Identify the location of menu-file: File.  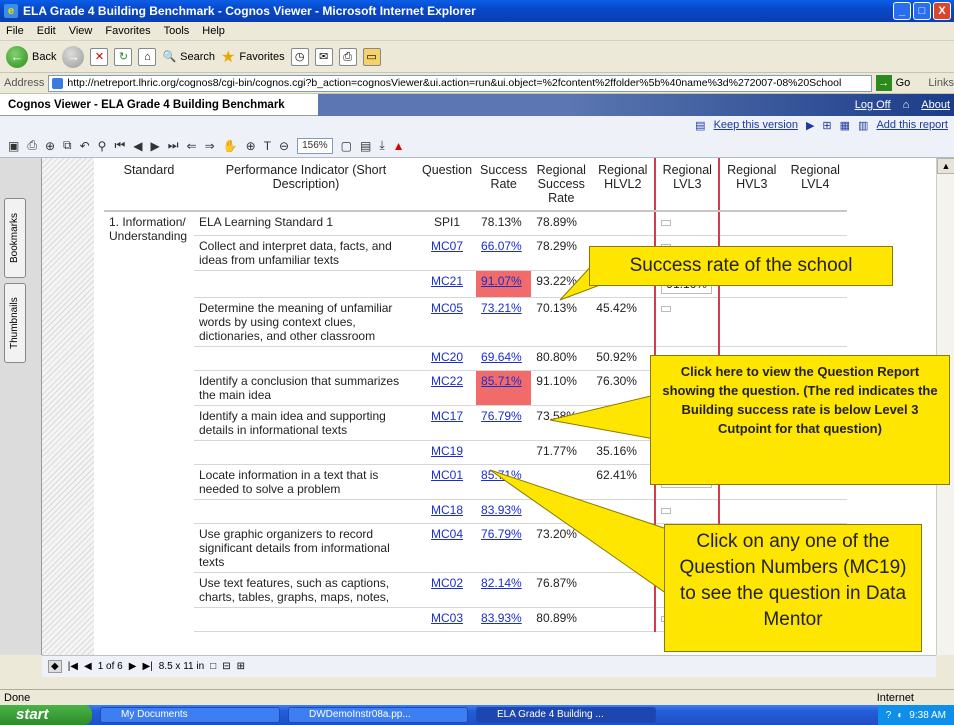
(15, 31).